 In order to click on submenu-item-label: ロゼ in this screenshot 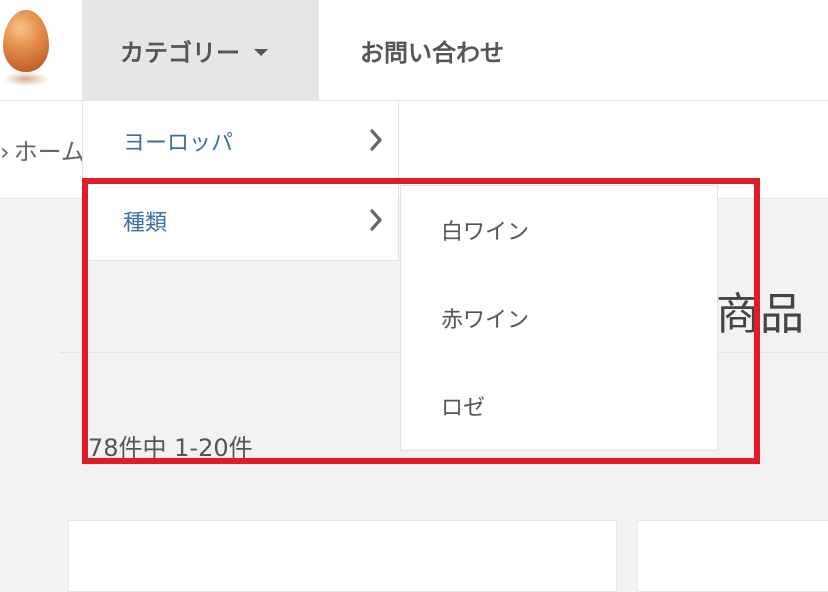, I will do `click(463, 408)`.